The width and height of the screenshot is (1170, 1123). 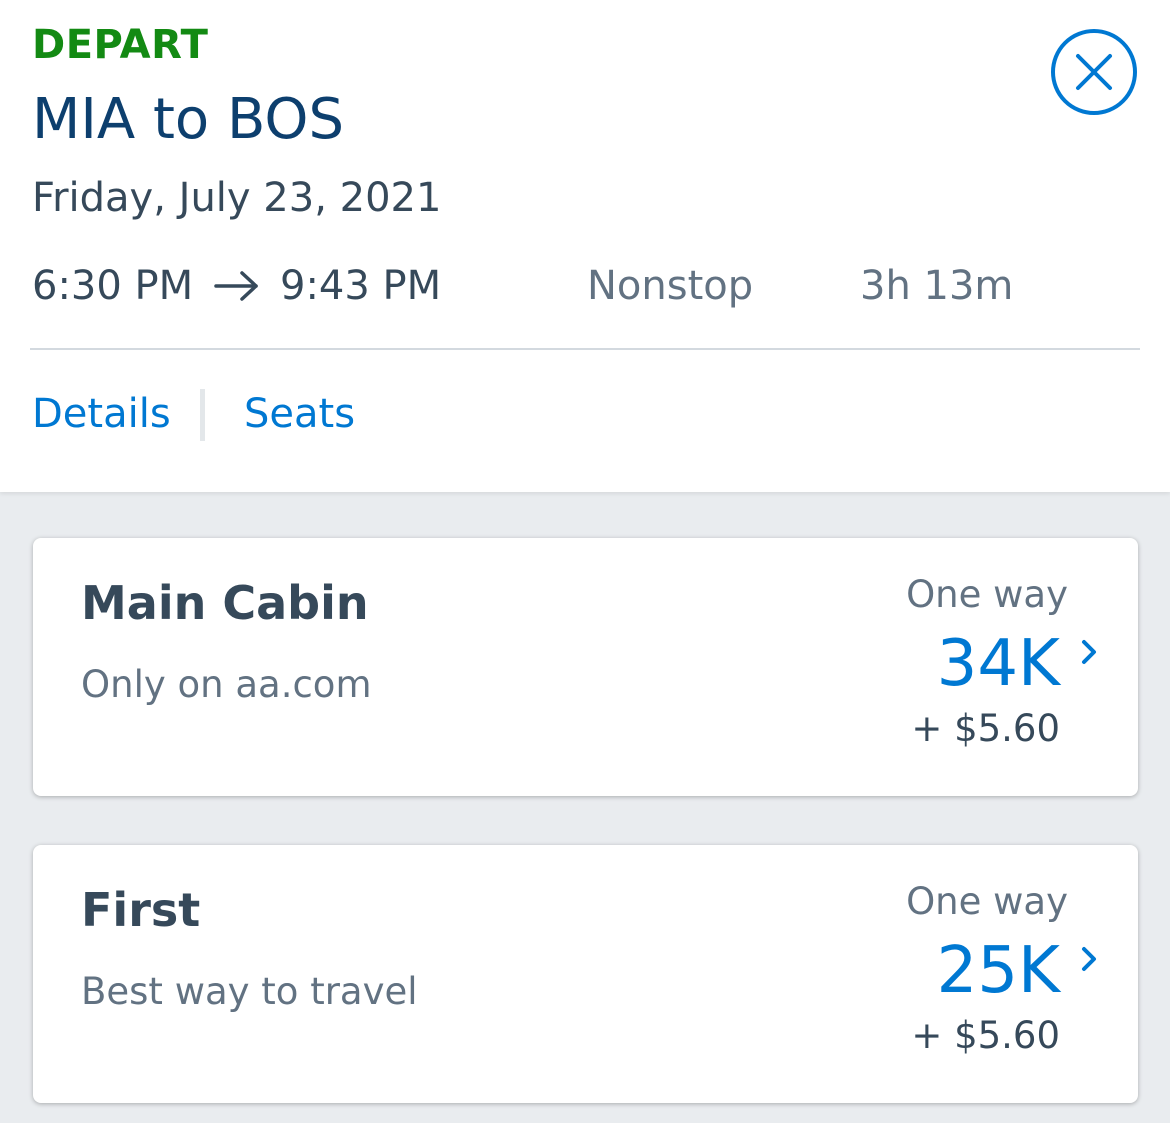 What do you see at coordinates (249, 991) in the screenshot?
I see `fare-description: Best way to travel` at bounding box center [249, 991].